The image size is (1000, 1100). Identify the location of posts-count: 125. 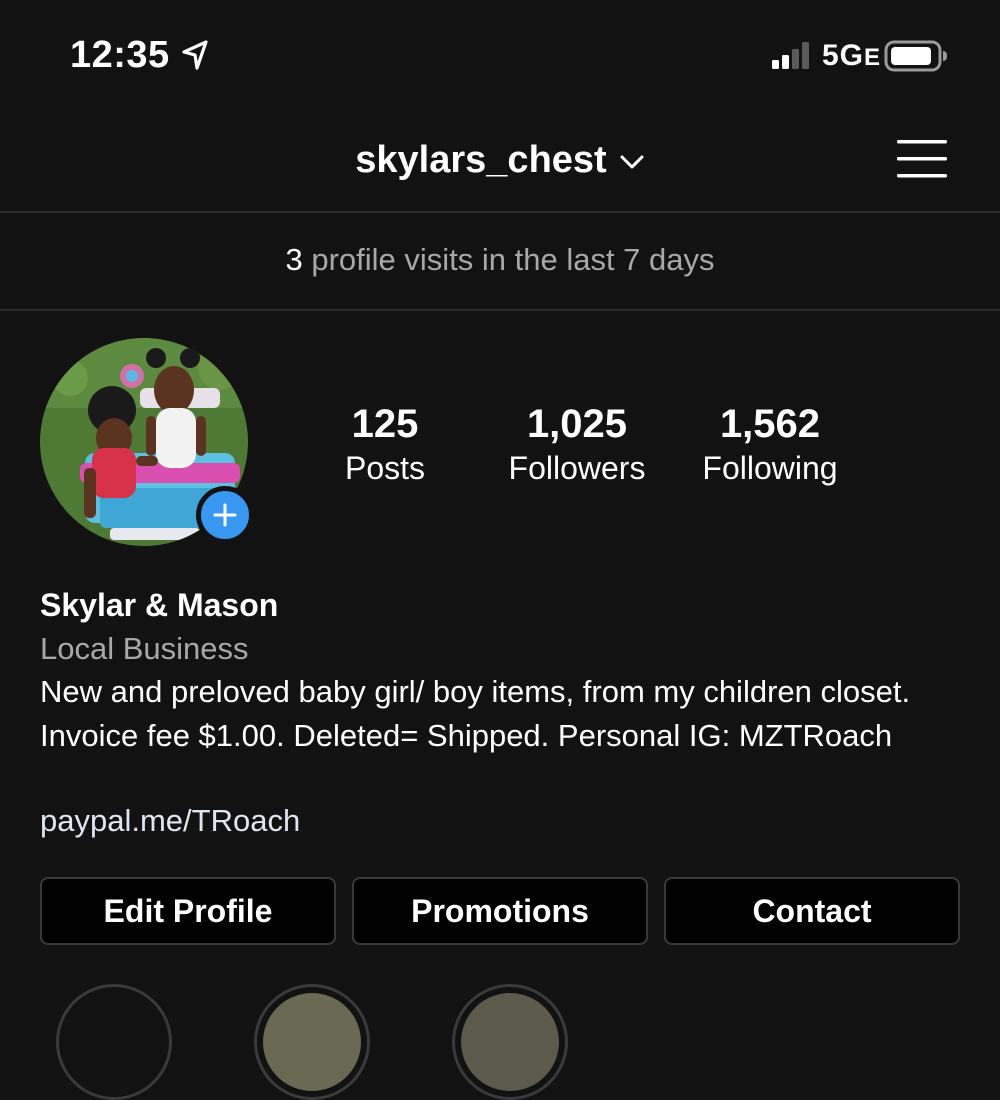
(385, 424).